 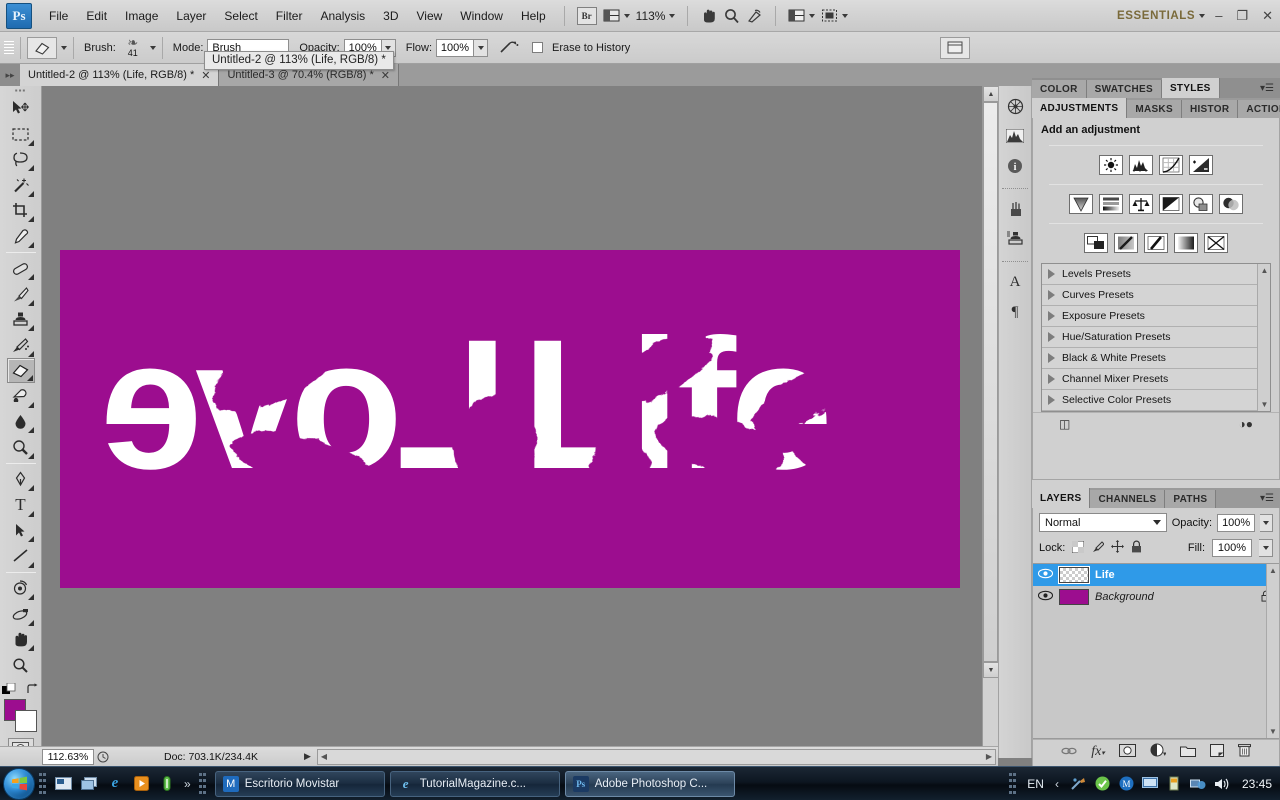 I want to click on vibrance-icon, so click(x=1081, y=204).